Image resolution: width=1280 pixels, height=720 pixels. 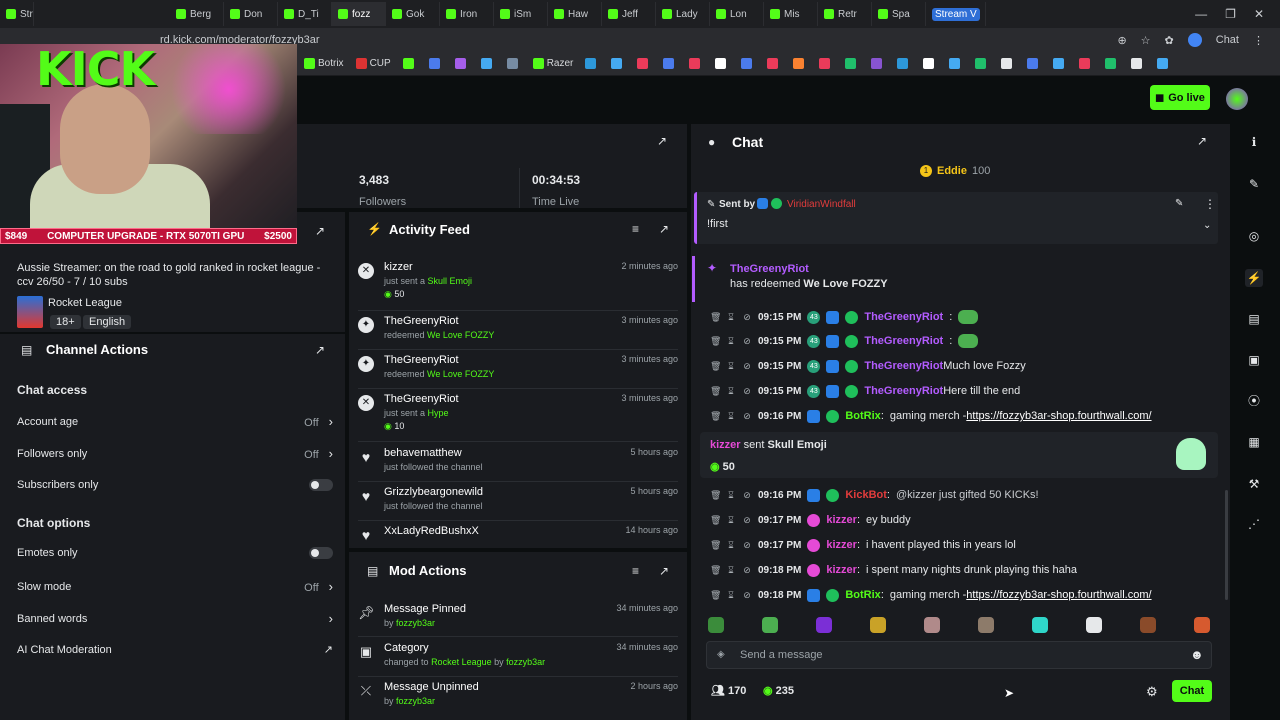 What do you see at coordinates (1254, 524) in the screenshot?
I see `share-icon: ⋰` at bounding box center [1254, 524].